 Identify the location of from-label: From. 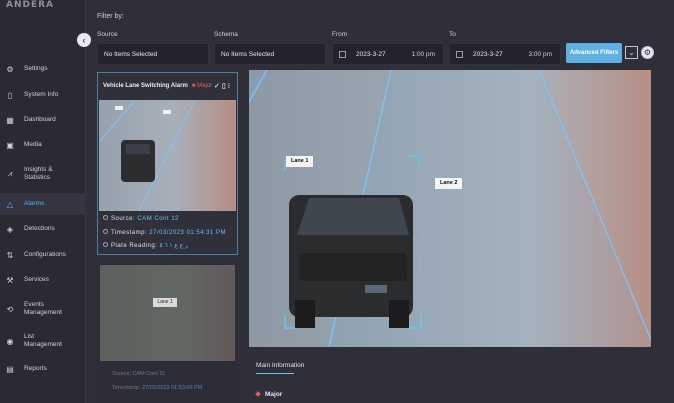
(340, 34).